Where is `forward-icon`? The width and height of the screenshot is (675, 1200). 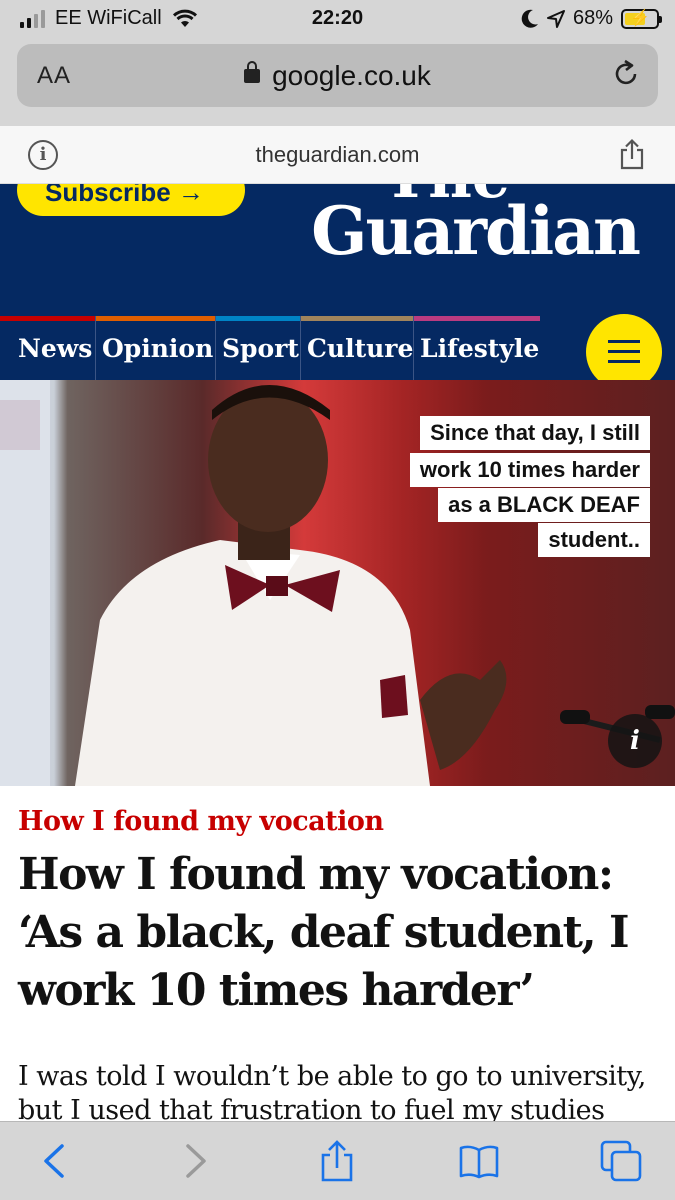 forward-icon is located at coordinates (195, 1161).